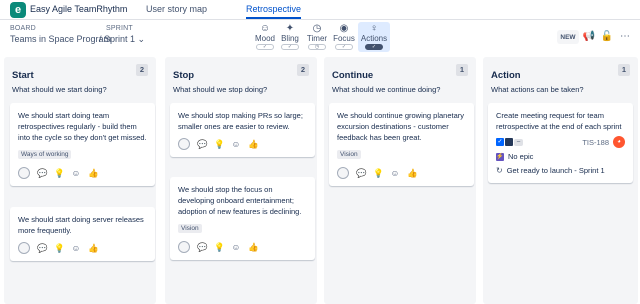  I want to click on issue-key: TIS-188, so click(595, 142).